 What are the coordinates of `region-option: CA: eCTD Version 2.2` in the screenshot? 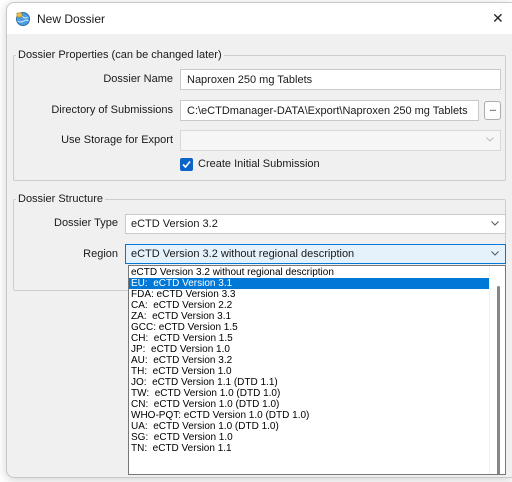 It's located at (310, 305).